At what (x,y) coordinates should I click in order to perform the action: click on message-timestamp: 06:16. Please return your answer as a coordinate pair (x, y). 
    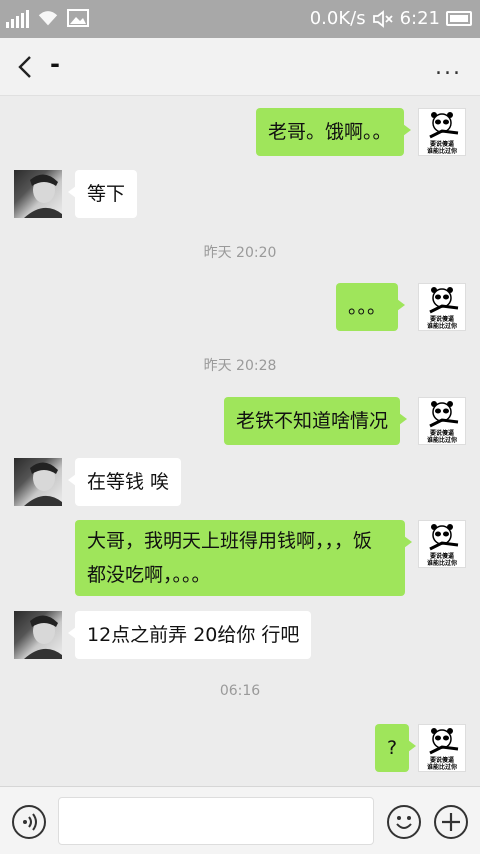
    Looking at the image, I should click on (240, 691).